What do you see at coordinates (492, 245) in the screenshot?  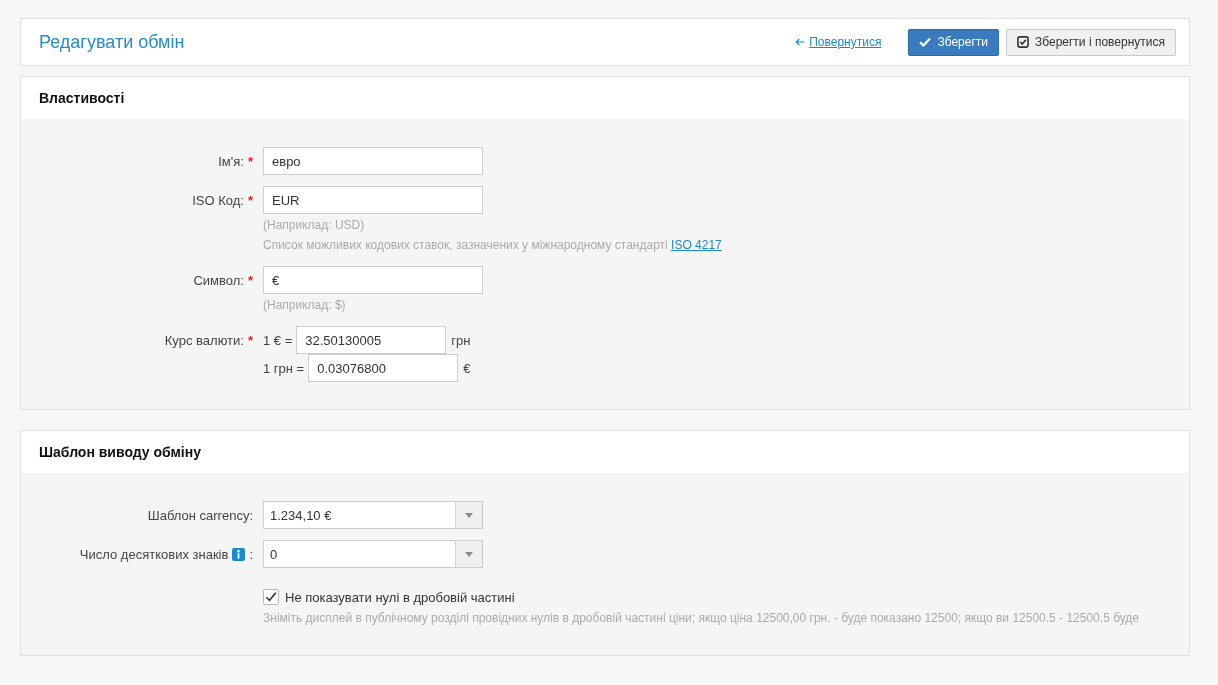 I see `hint-text: Список можливих кодових ставок, зазначених у міжнародному стандарті ISO 4217` at bounding box center [492, 245].